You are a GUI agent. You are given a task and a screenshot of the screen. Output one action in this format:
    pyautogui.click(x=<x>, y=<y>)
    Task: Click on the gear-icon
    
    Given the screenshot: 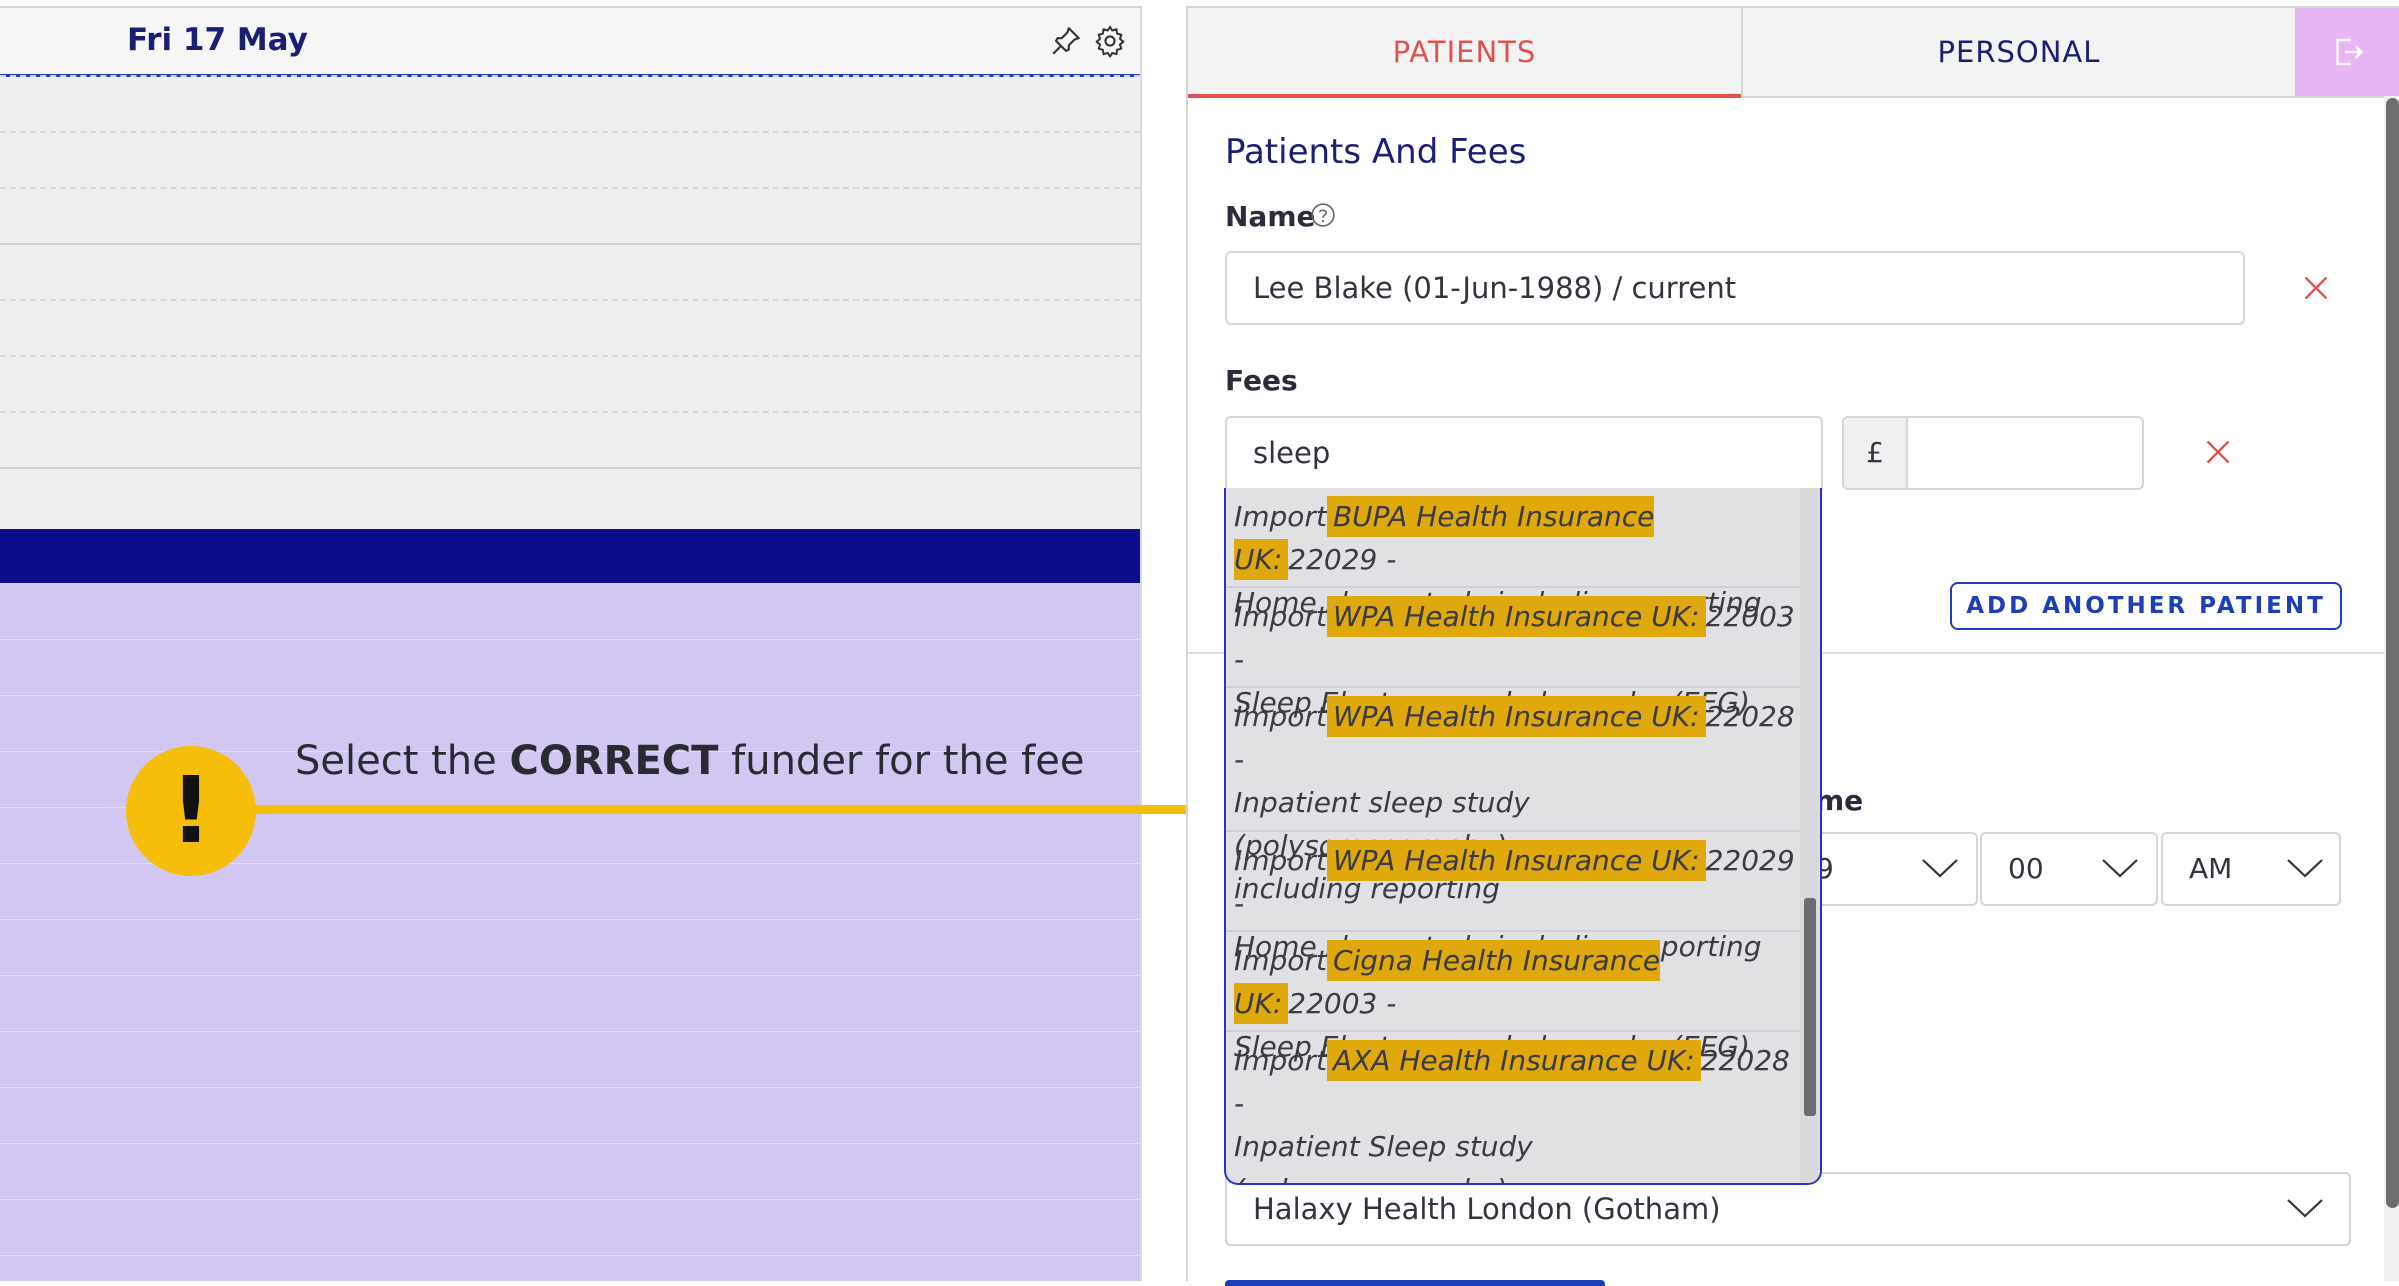 What is the action you would take?
    pyautogui.click(x=1110, y=41)
    